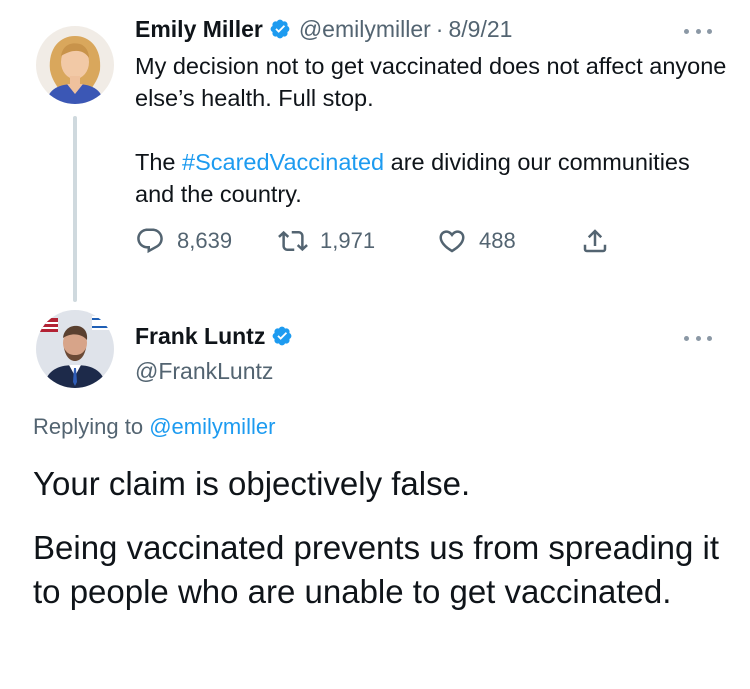  What do you see at coordinates (452, 241) in the screenshot?
I see `heart-icon` at bounding box center [452, 241].